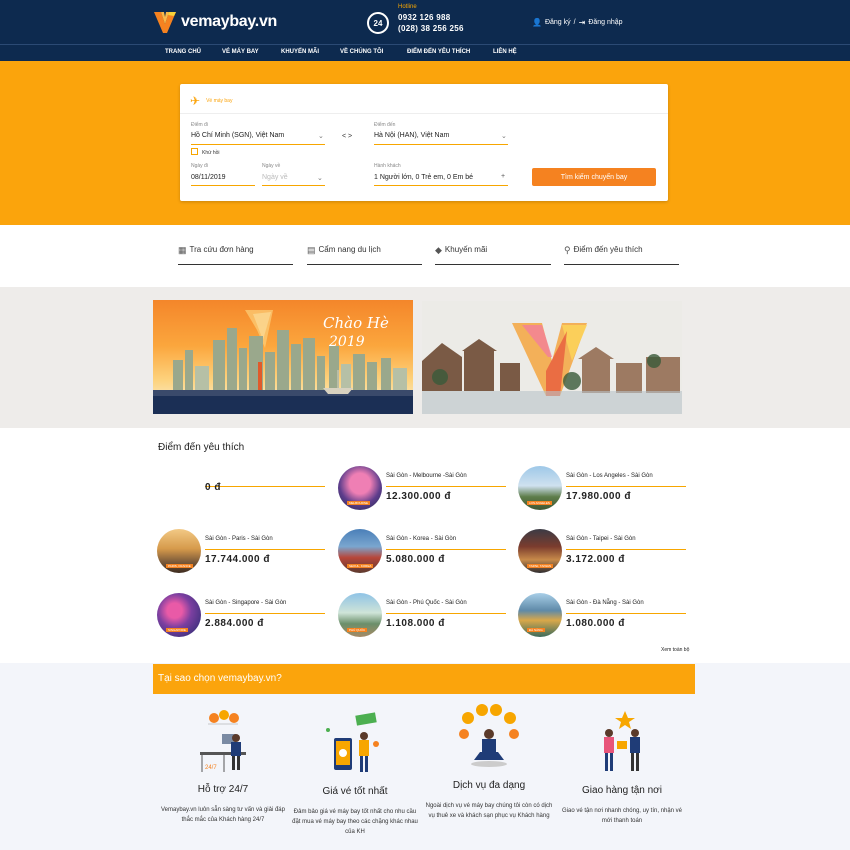  I want to click on heritage-town-illustration, so click(552, 368).